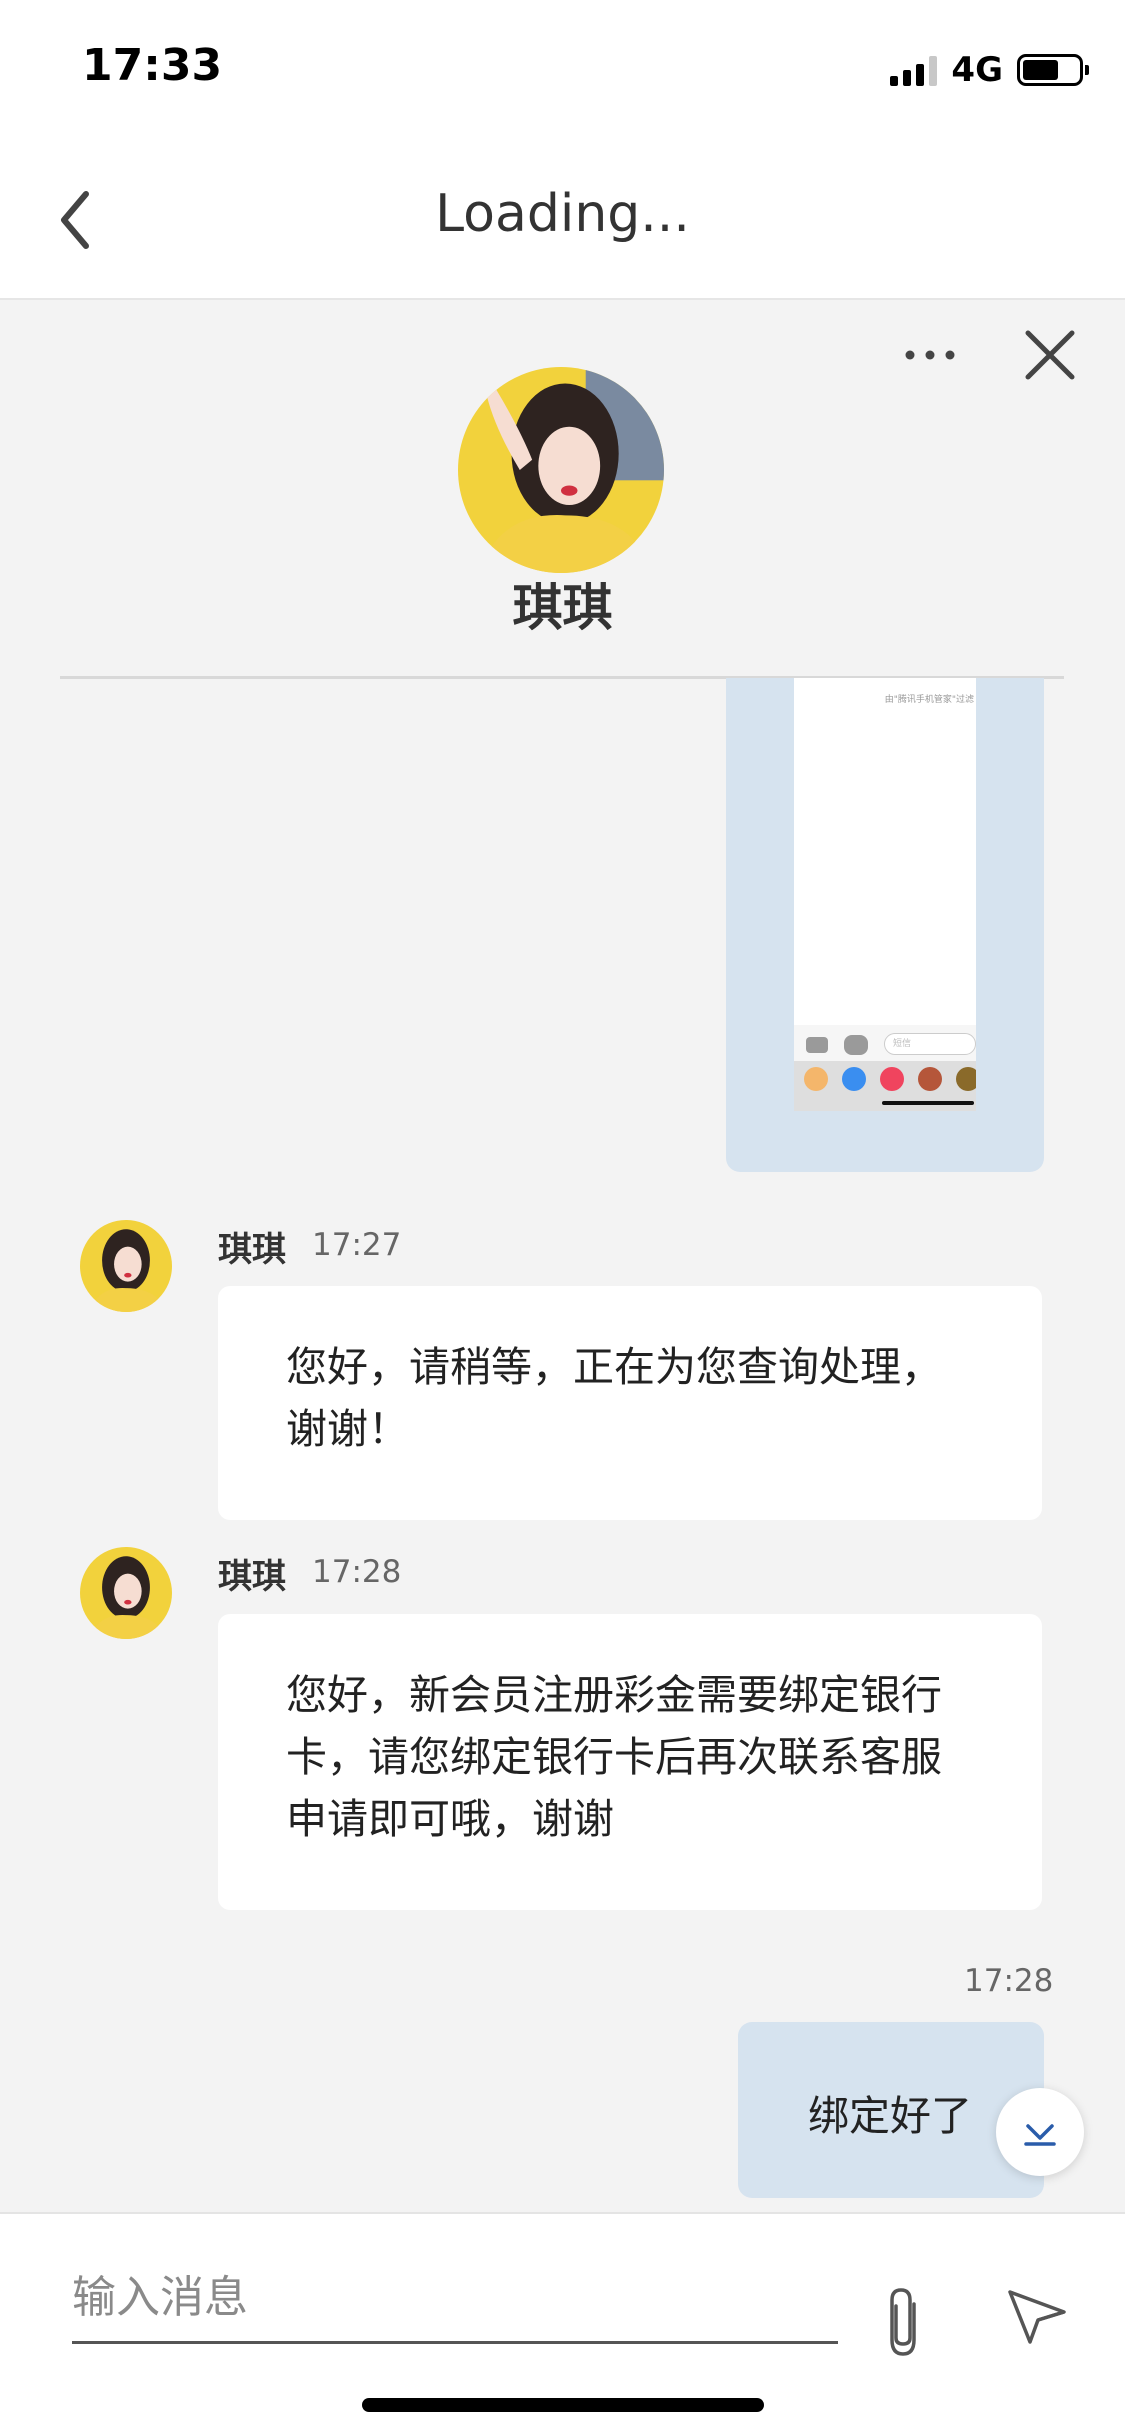 The height and width of the screenshot is (2436, 1125). I want to click on image-message: 由"腾讯手机管家"过滤 短信, so click(885, 925).